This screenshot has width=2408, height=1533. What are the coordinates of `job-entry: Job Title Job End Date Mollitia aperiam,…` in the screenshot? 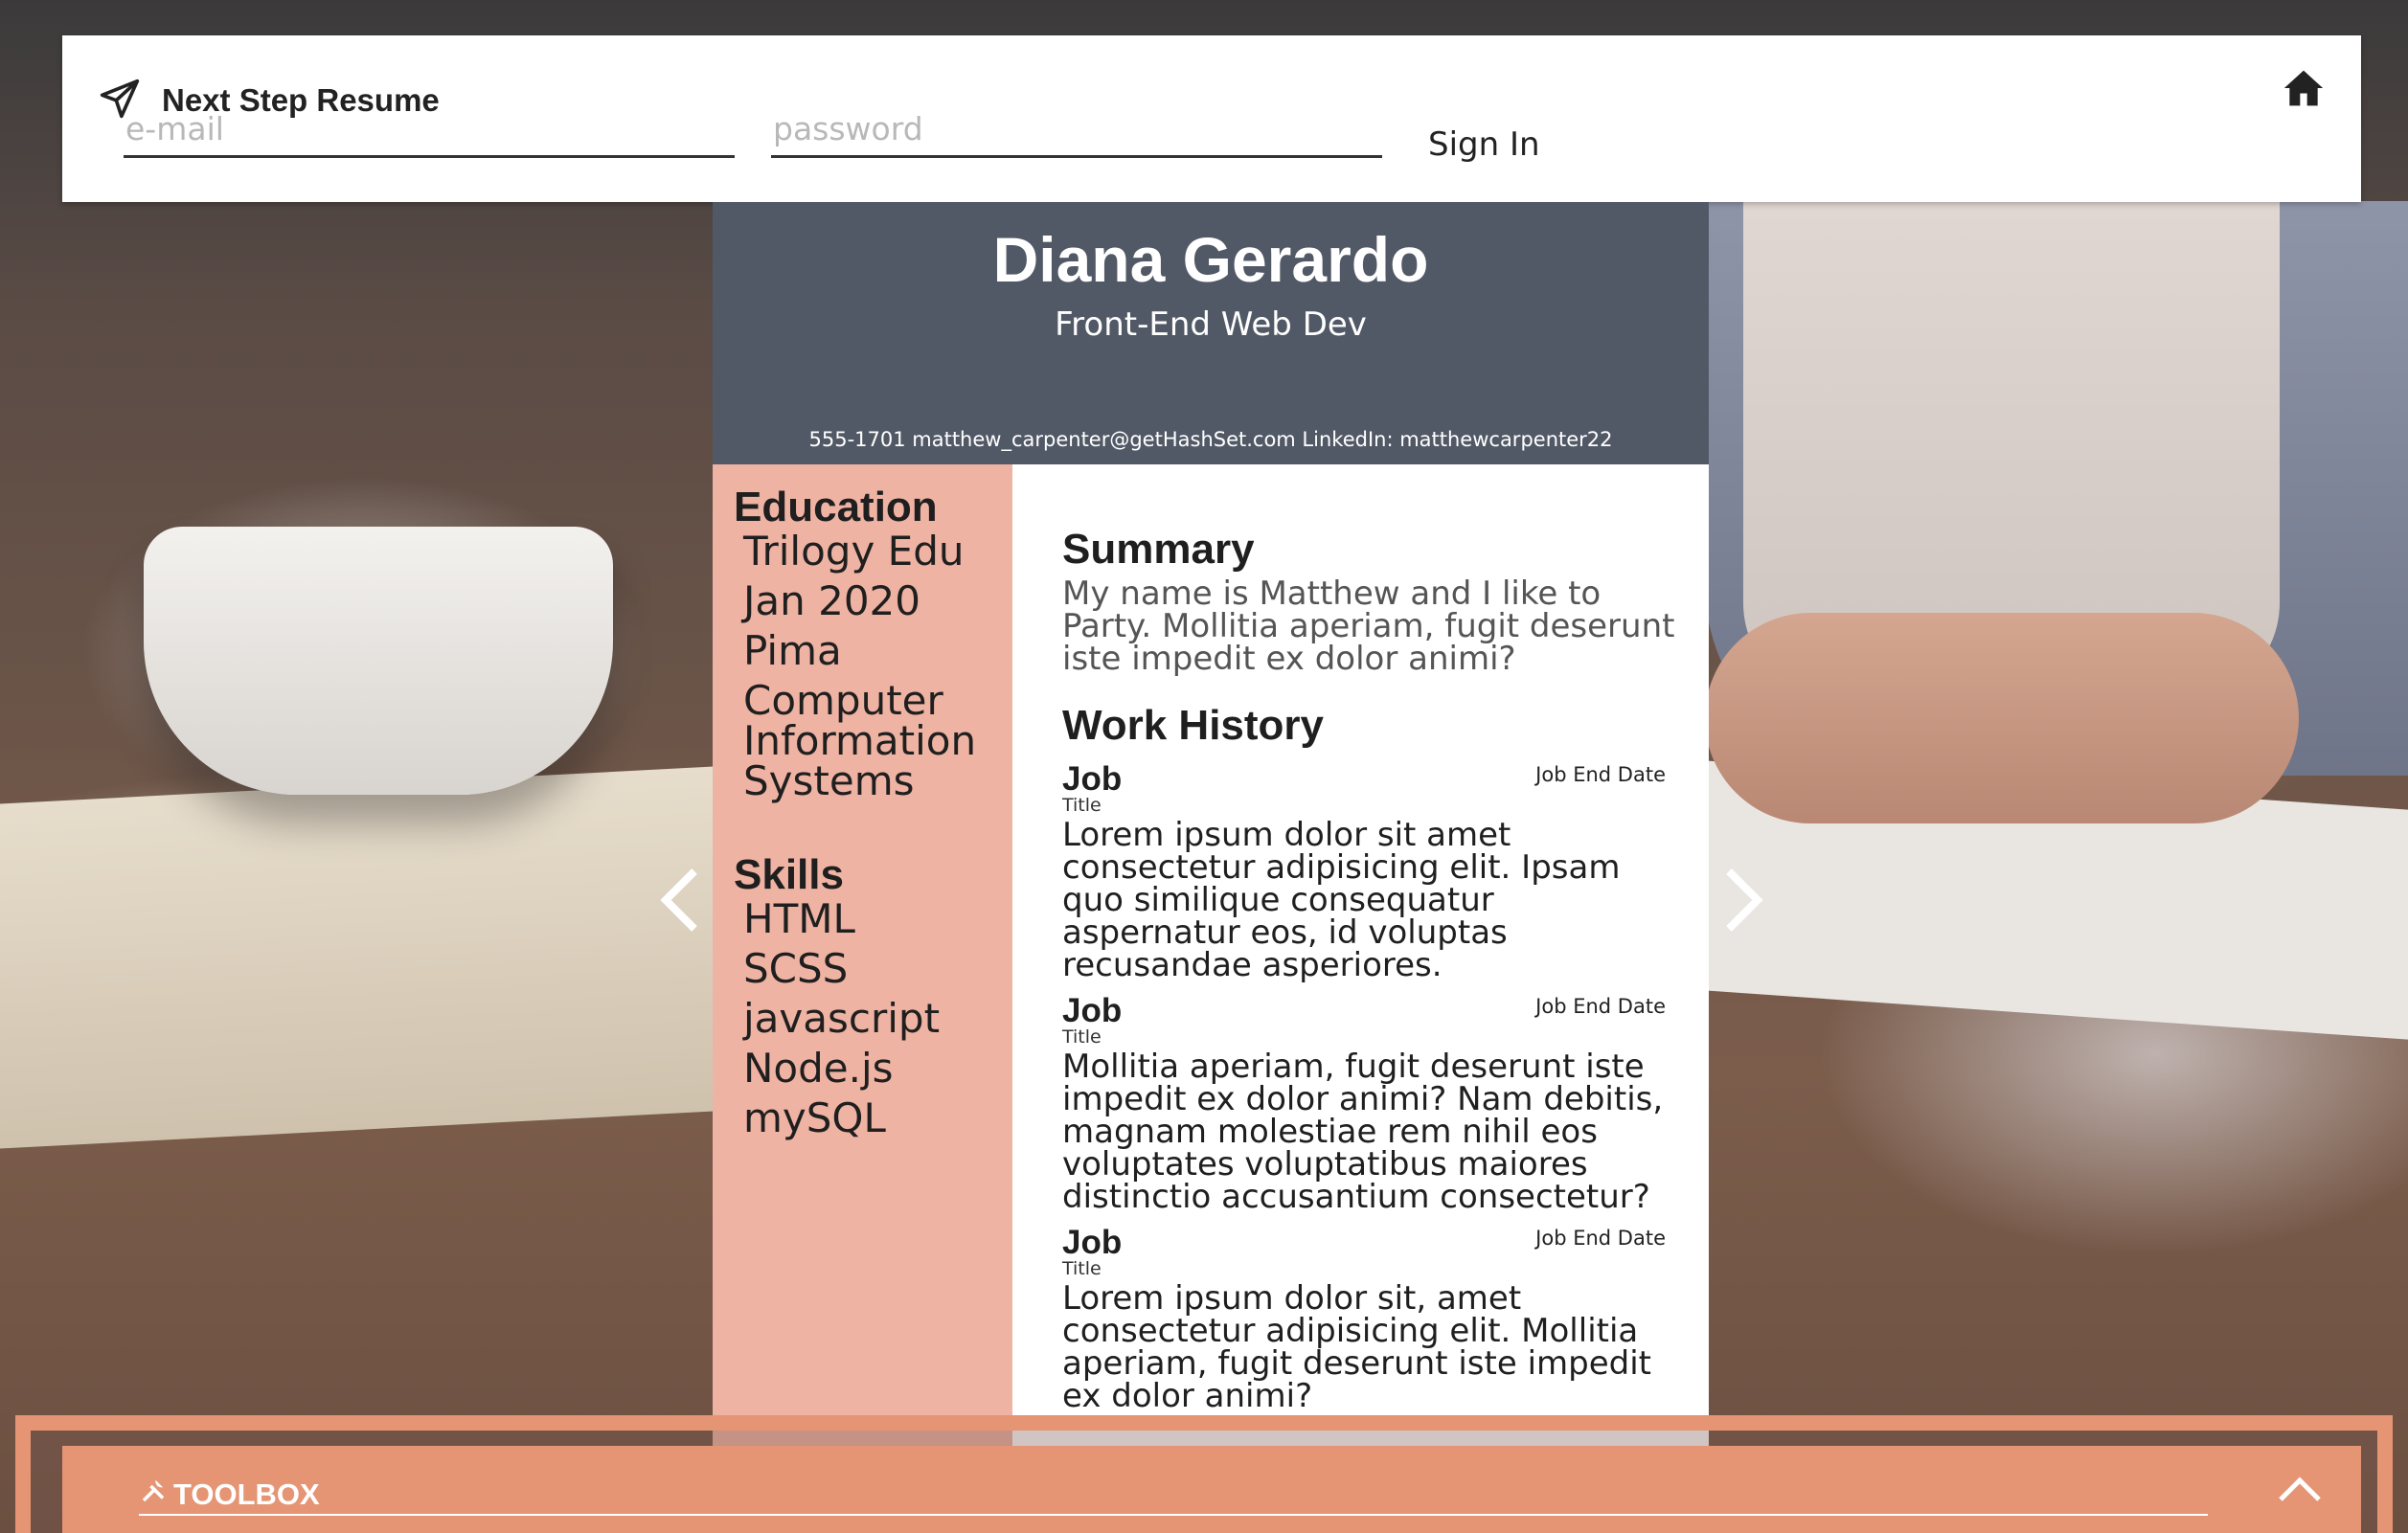 It's located at (1368, 1105).